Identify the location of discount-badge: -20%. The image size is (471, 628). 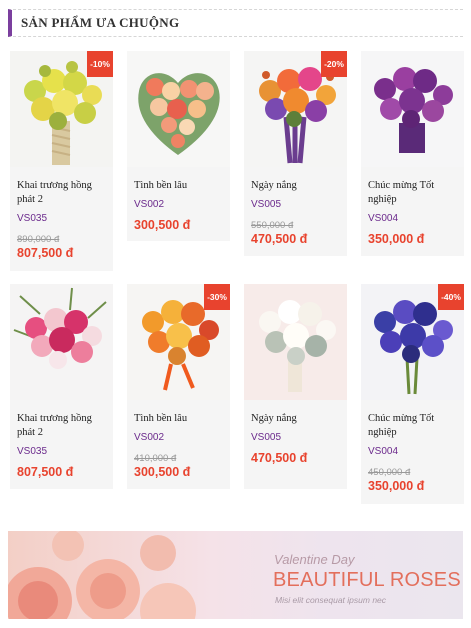
(334, 64).